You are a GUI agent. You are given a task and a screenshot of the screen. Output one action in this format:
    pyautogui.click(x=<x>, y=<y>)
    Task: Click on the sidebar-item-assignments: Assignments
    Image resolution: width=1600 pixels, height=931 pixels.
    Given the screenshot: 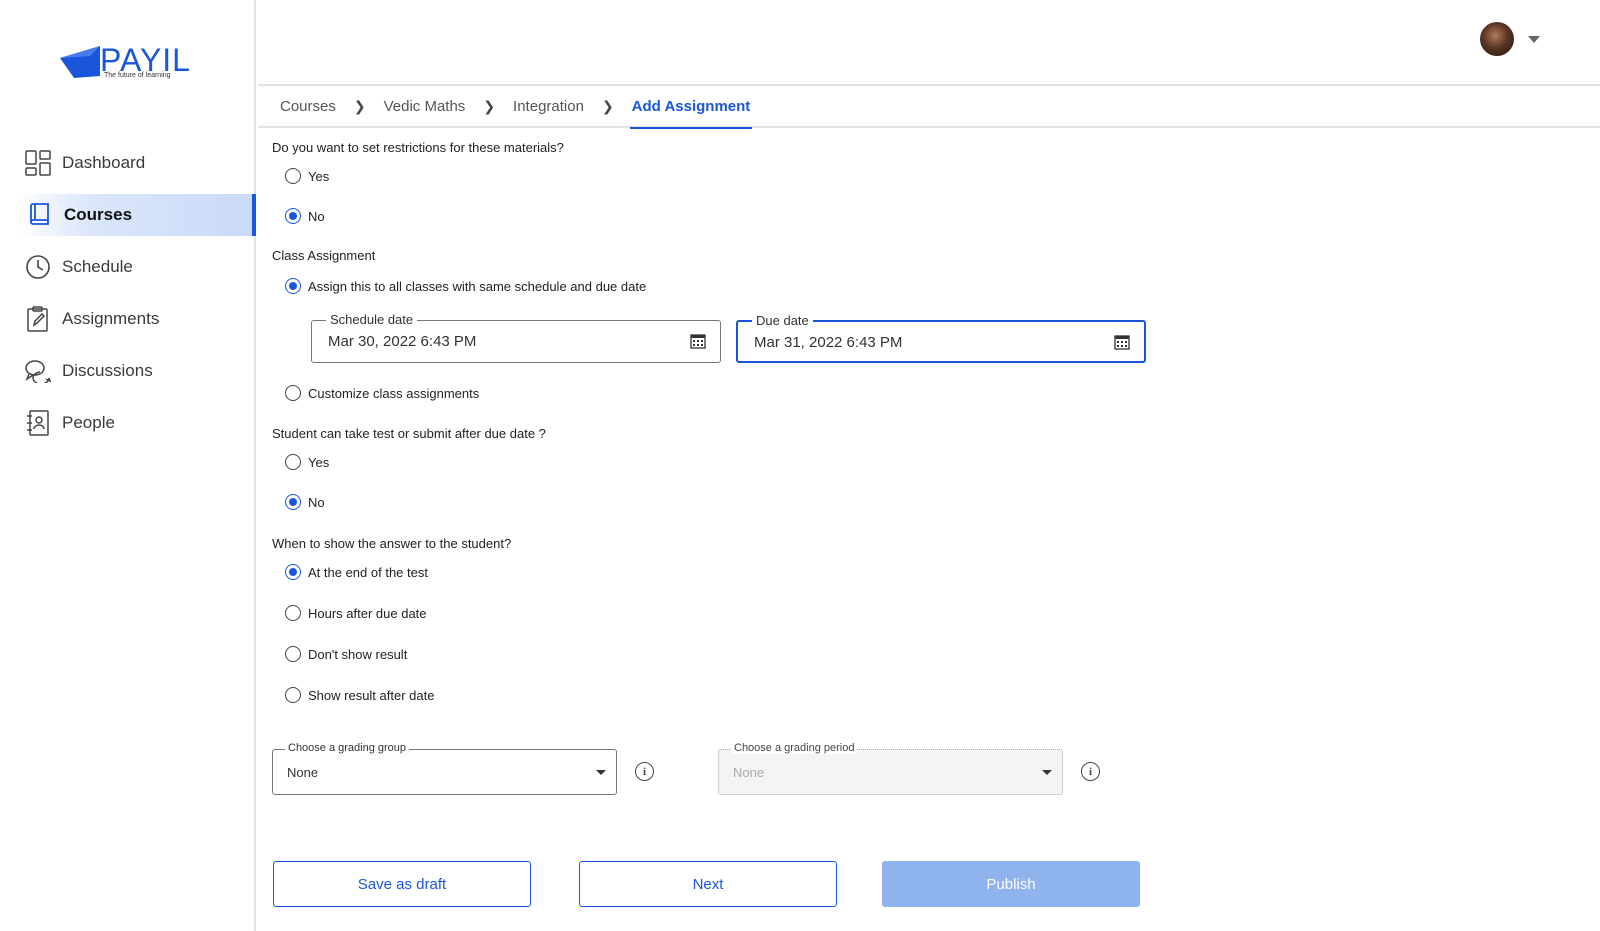 What is the action you would take?
    pyautogui.click(x=128, y=319)
    